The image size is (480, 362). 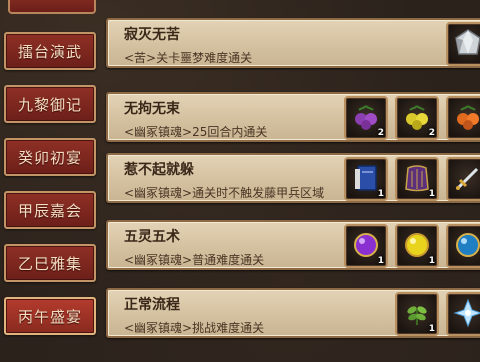 What do you see at coordinates (224, 193) in the screenshot?
I see `achievement-desc: <幽冢镇魂>通关时不触发藤甲兵区域` at bounding box center [224, 193].